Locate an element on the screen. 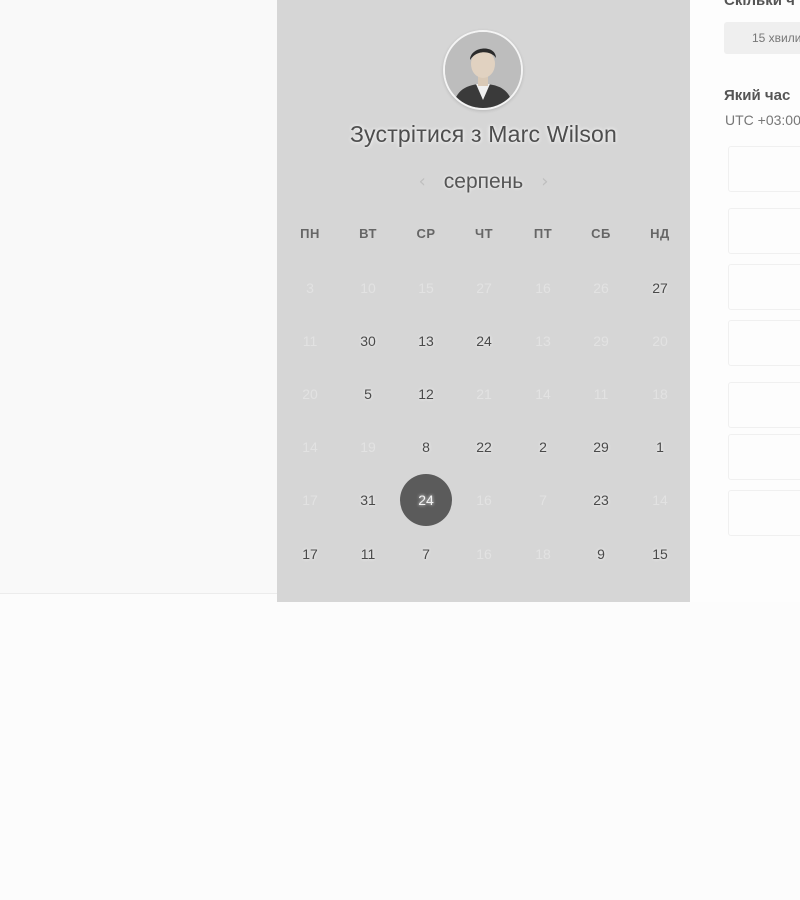 The image size is (800, 900). calendar-day: 9 is located at coordinates (601, 554).